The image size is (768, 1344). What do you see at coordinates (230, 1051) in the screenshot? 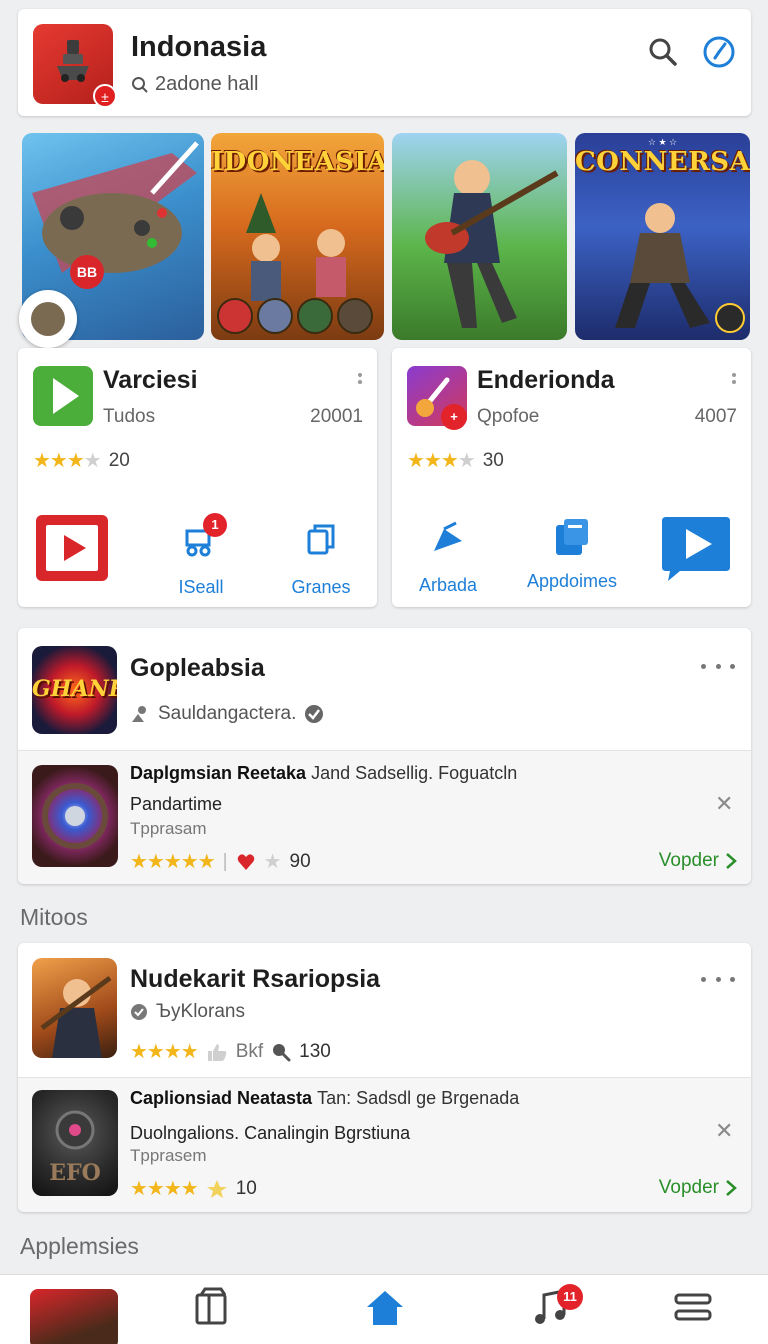
I see `app-rating: ★★★★ Bkf 130` at bounding box center [230, 1051].